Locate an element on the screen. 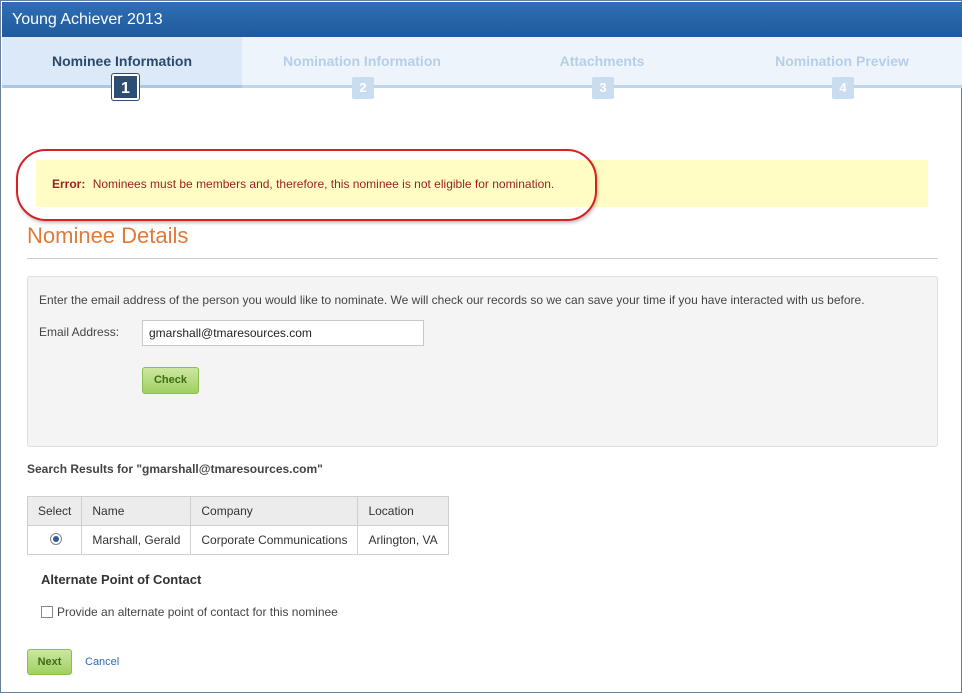  next-button: Next is located at coordinates (49, 662).